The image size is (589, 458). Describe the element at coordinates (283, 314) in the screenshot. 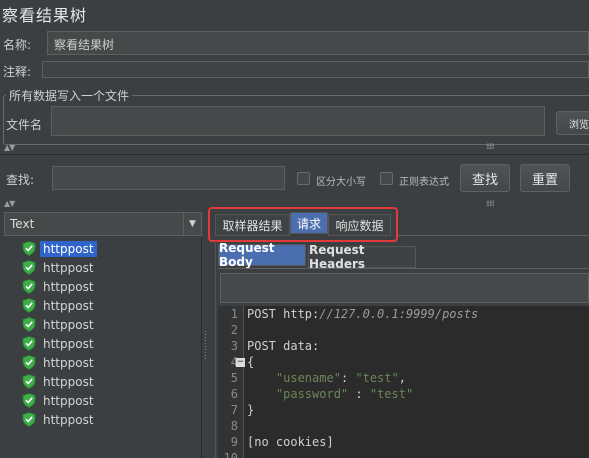

I see `code-token: POST http:` at that location.